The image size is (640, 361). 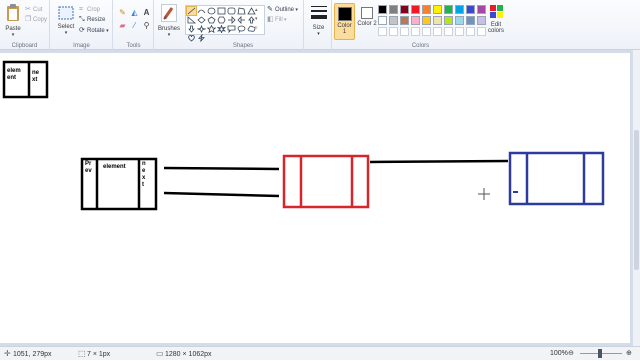 I want to click on copy-label: Copy, so click(x=40, y=20).